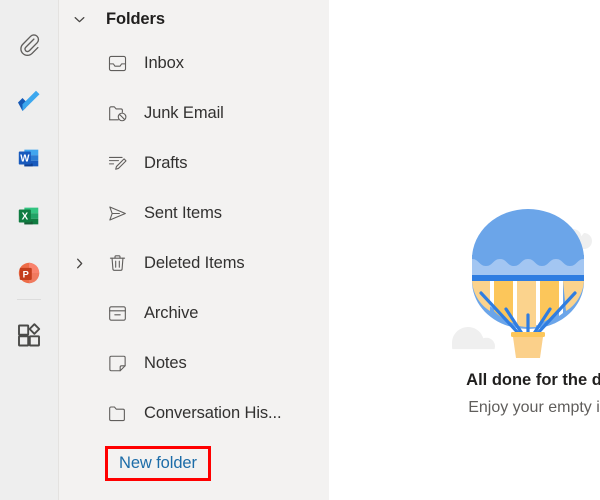 The height and width of the screenshot is (500, 600). I want to click on new-folder-button: New folder, so click(158, 463).